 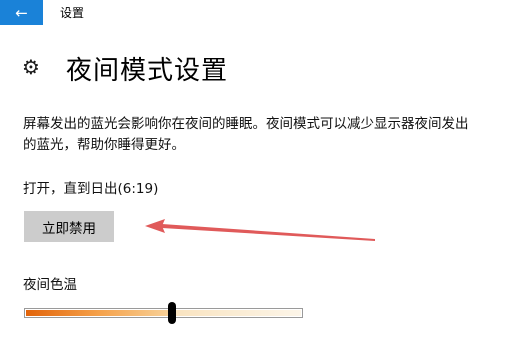 I want to click on back-arrow-icon: ←, so click(x=21, y=12).